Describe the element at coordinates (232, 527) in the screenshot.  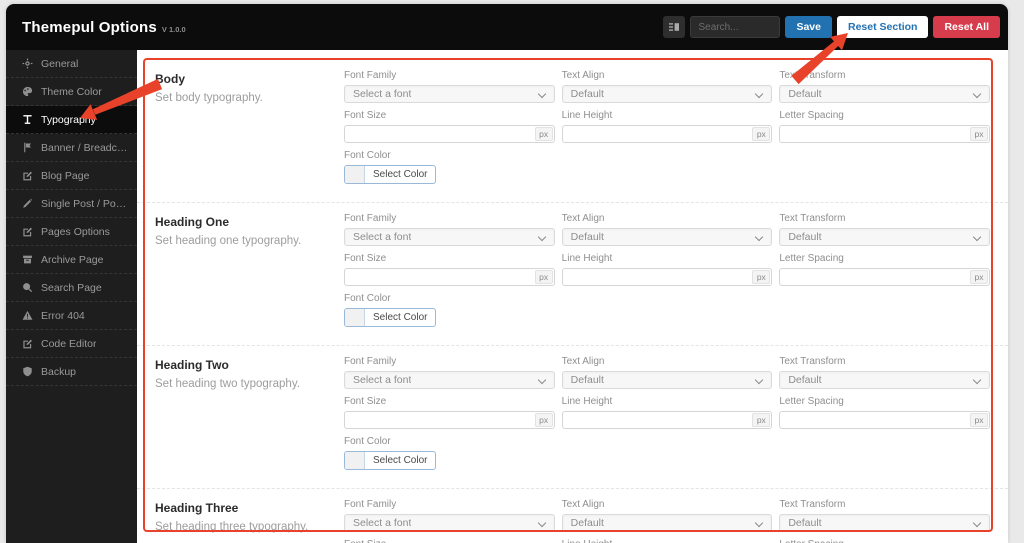
I see `section-description: Set heading three typography.` at that location.